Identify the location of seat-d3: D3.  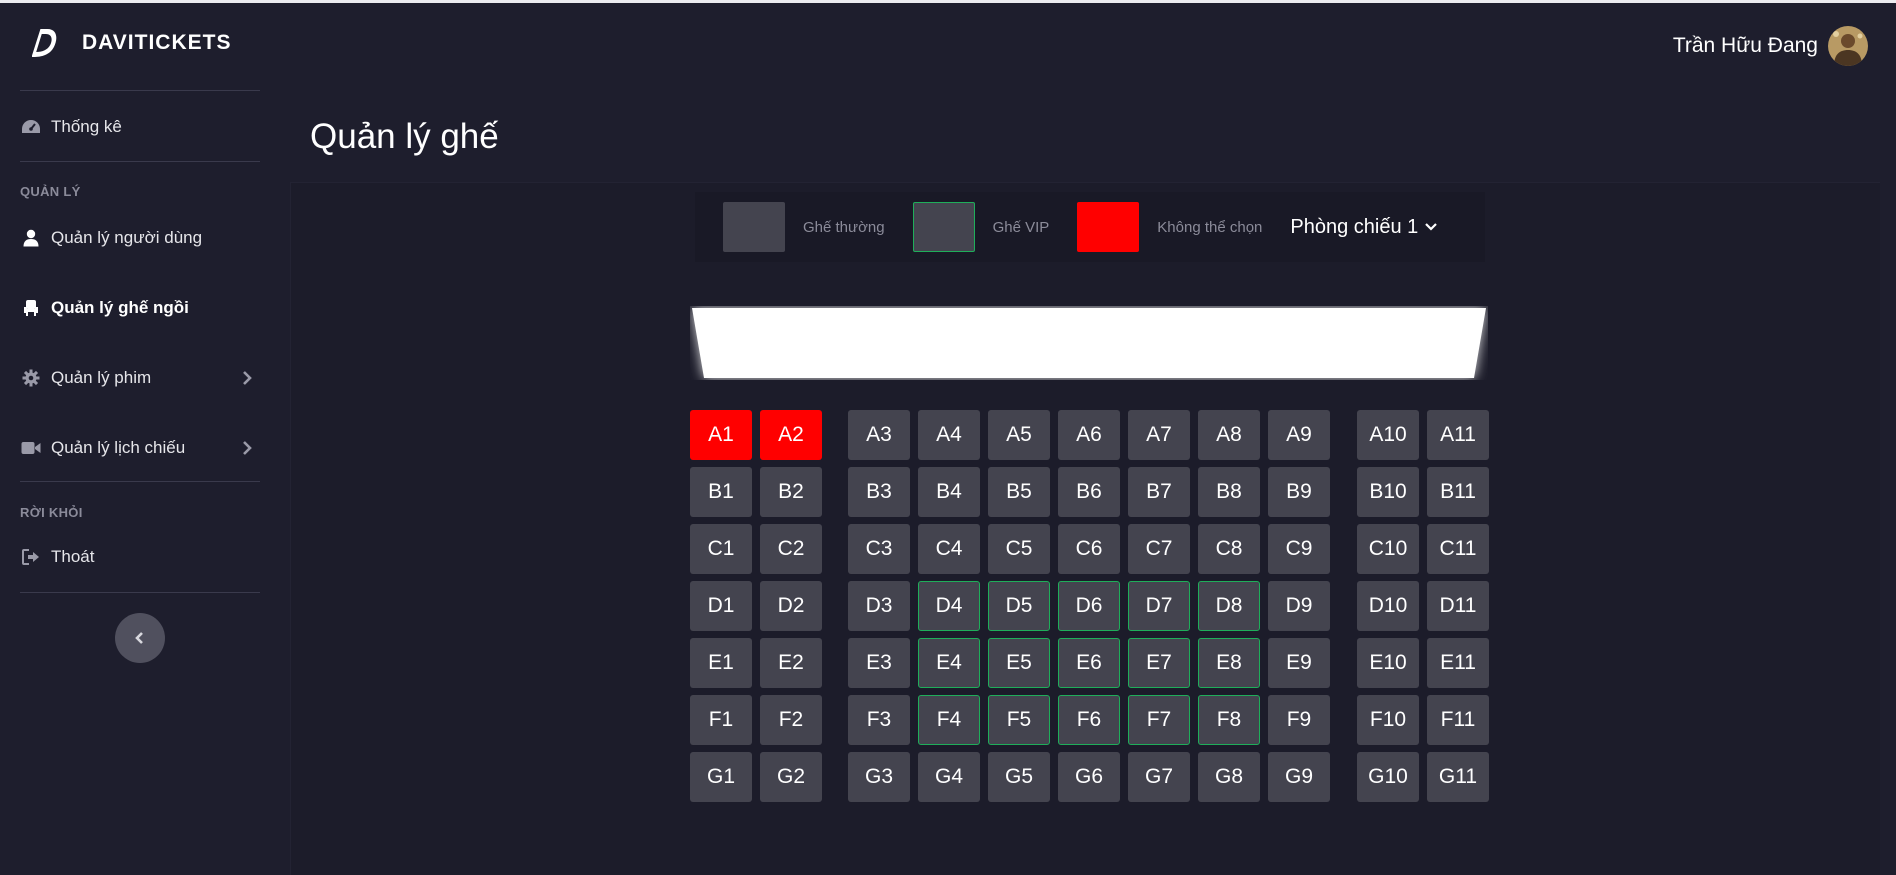
(879, 606).